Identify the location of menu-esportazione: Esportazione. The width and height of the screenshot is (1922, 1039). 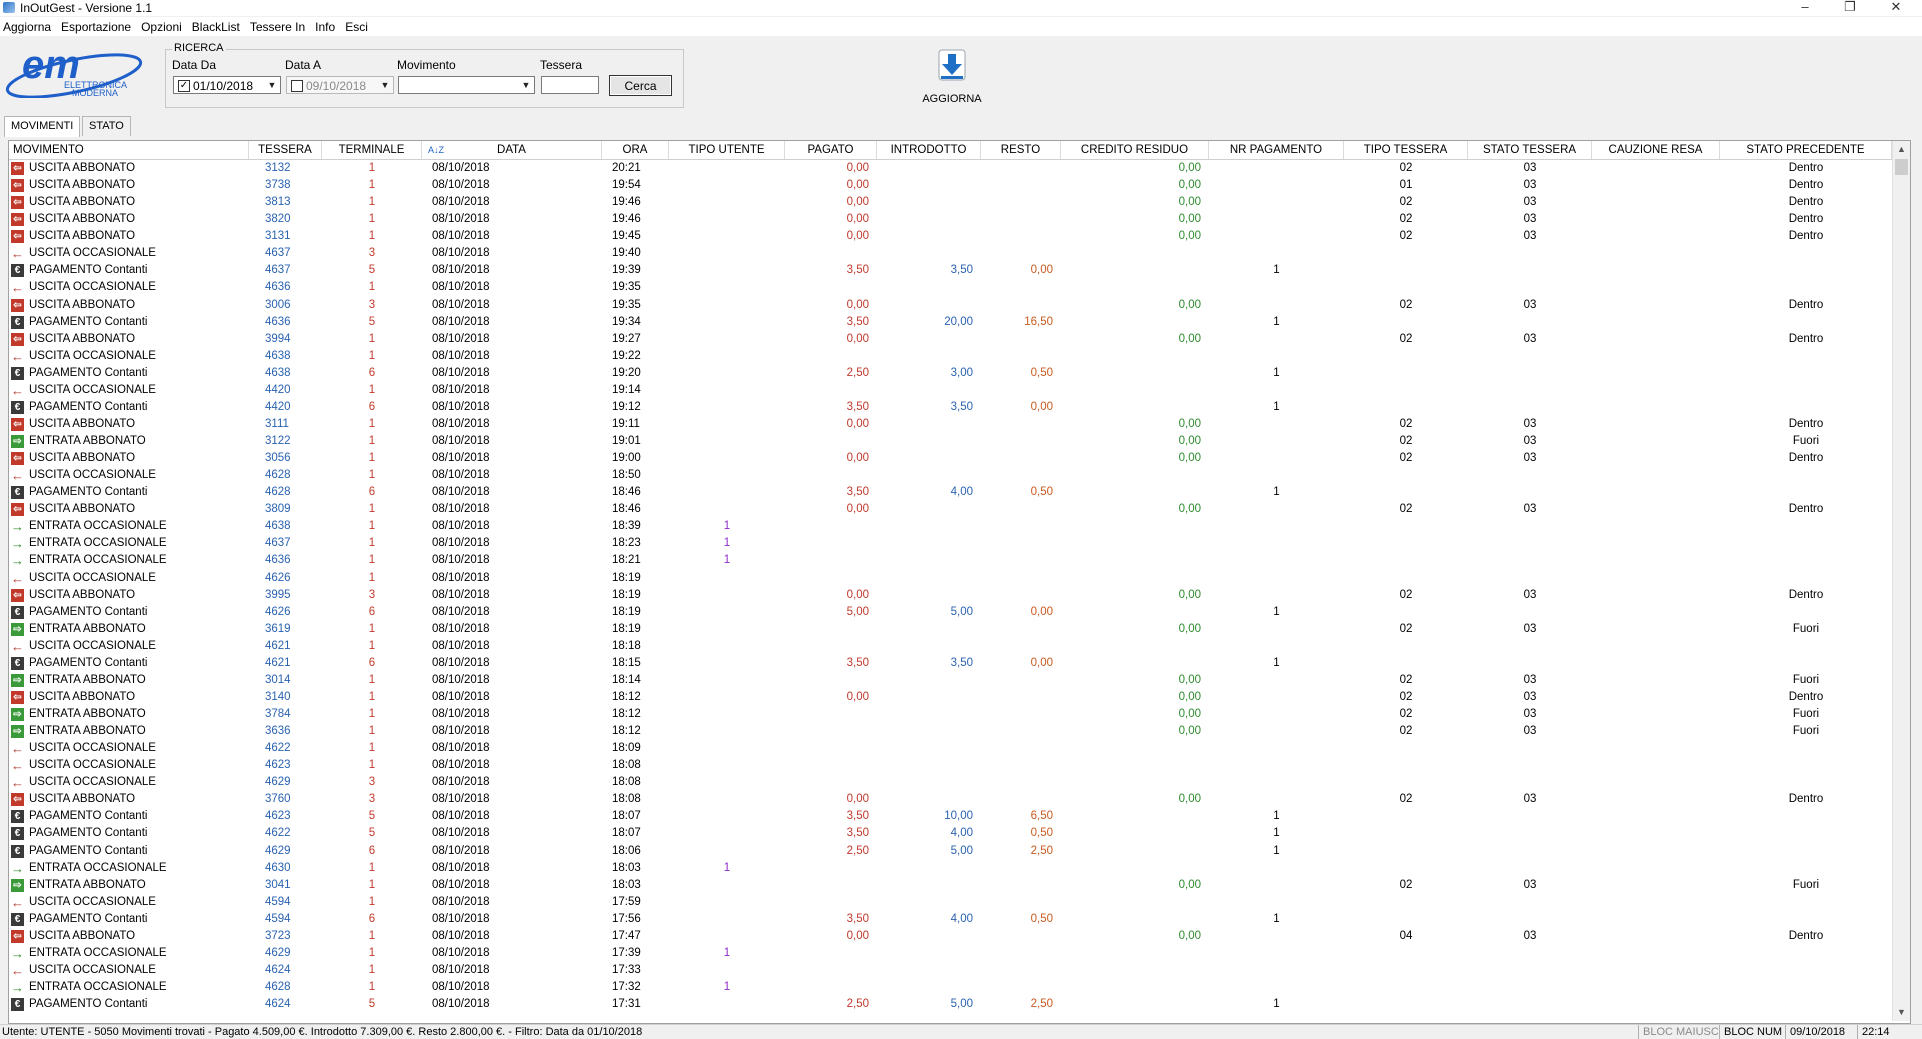
(98, 25).